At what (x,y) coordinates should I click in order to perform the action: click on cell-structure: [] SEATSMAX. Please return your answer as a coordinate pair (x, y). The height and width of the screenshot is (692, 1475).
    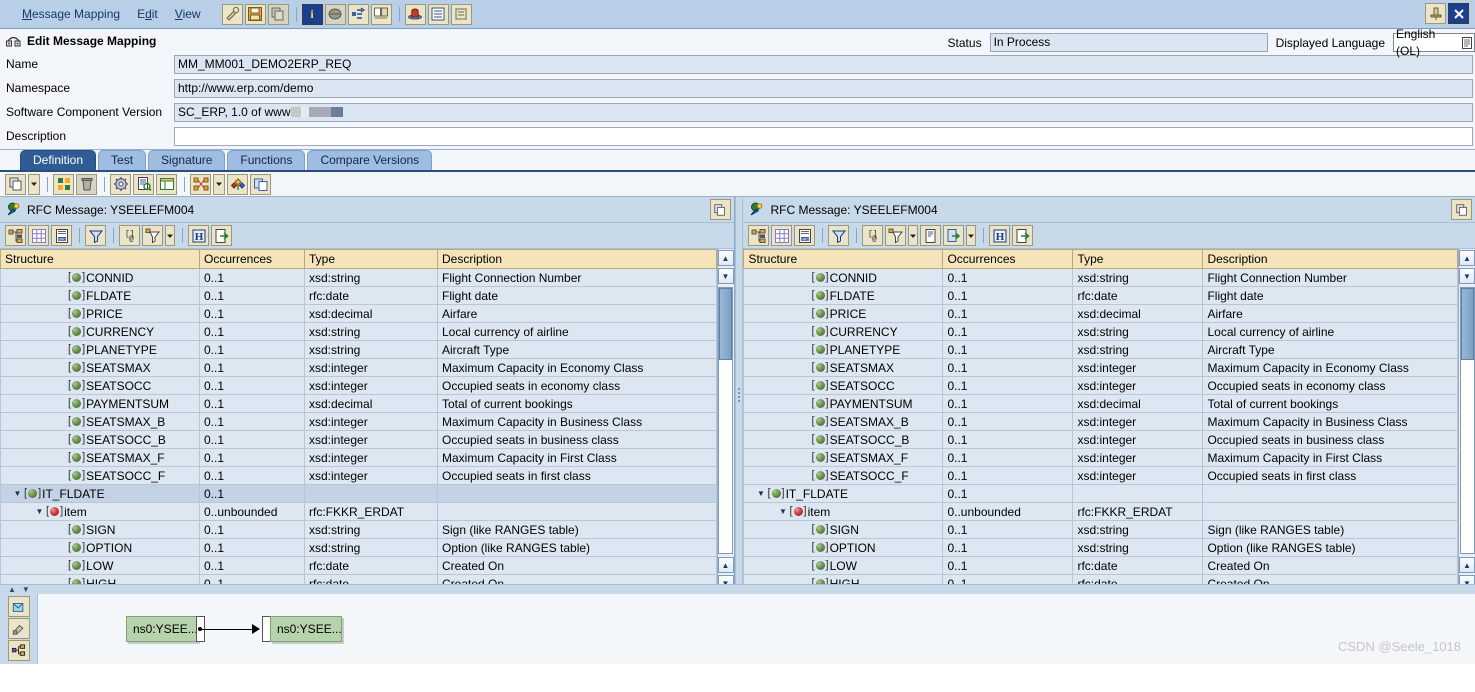
    Looking at the image, I should click on (100, 367).